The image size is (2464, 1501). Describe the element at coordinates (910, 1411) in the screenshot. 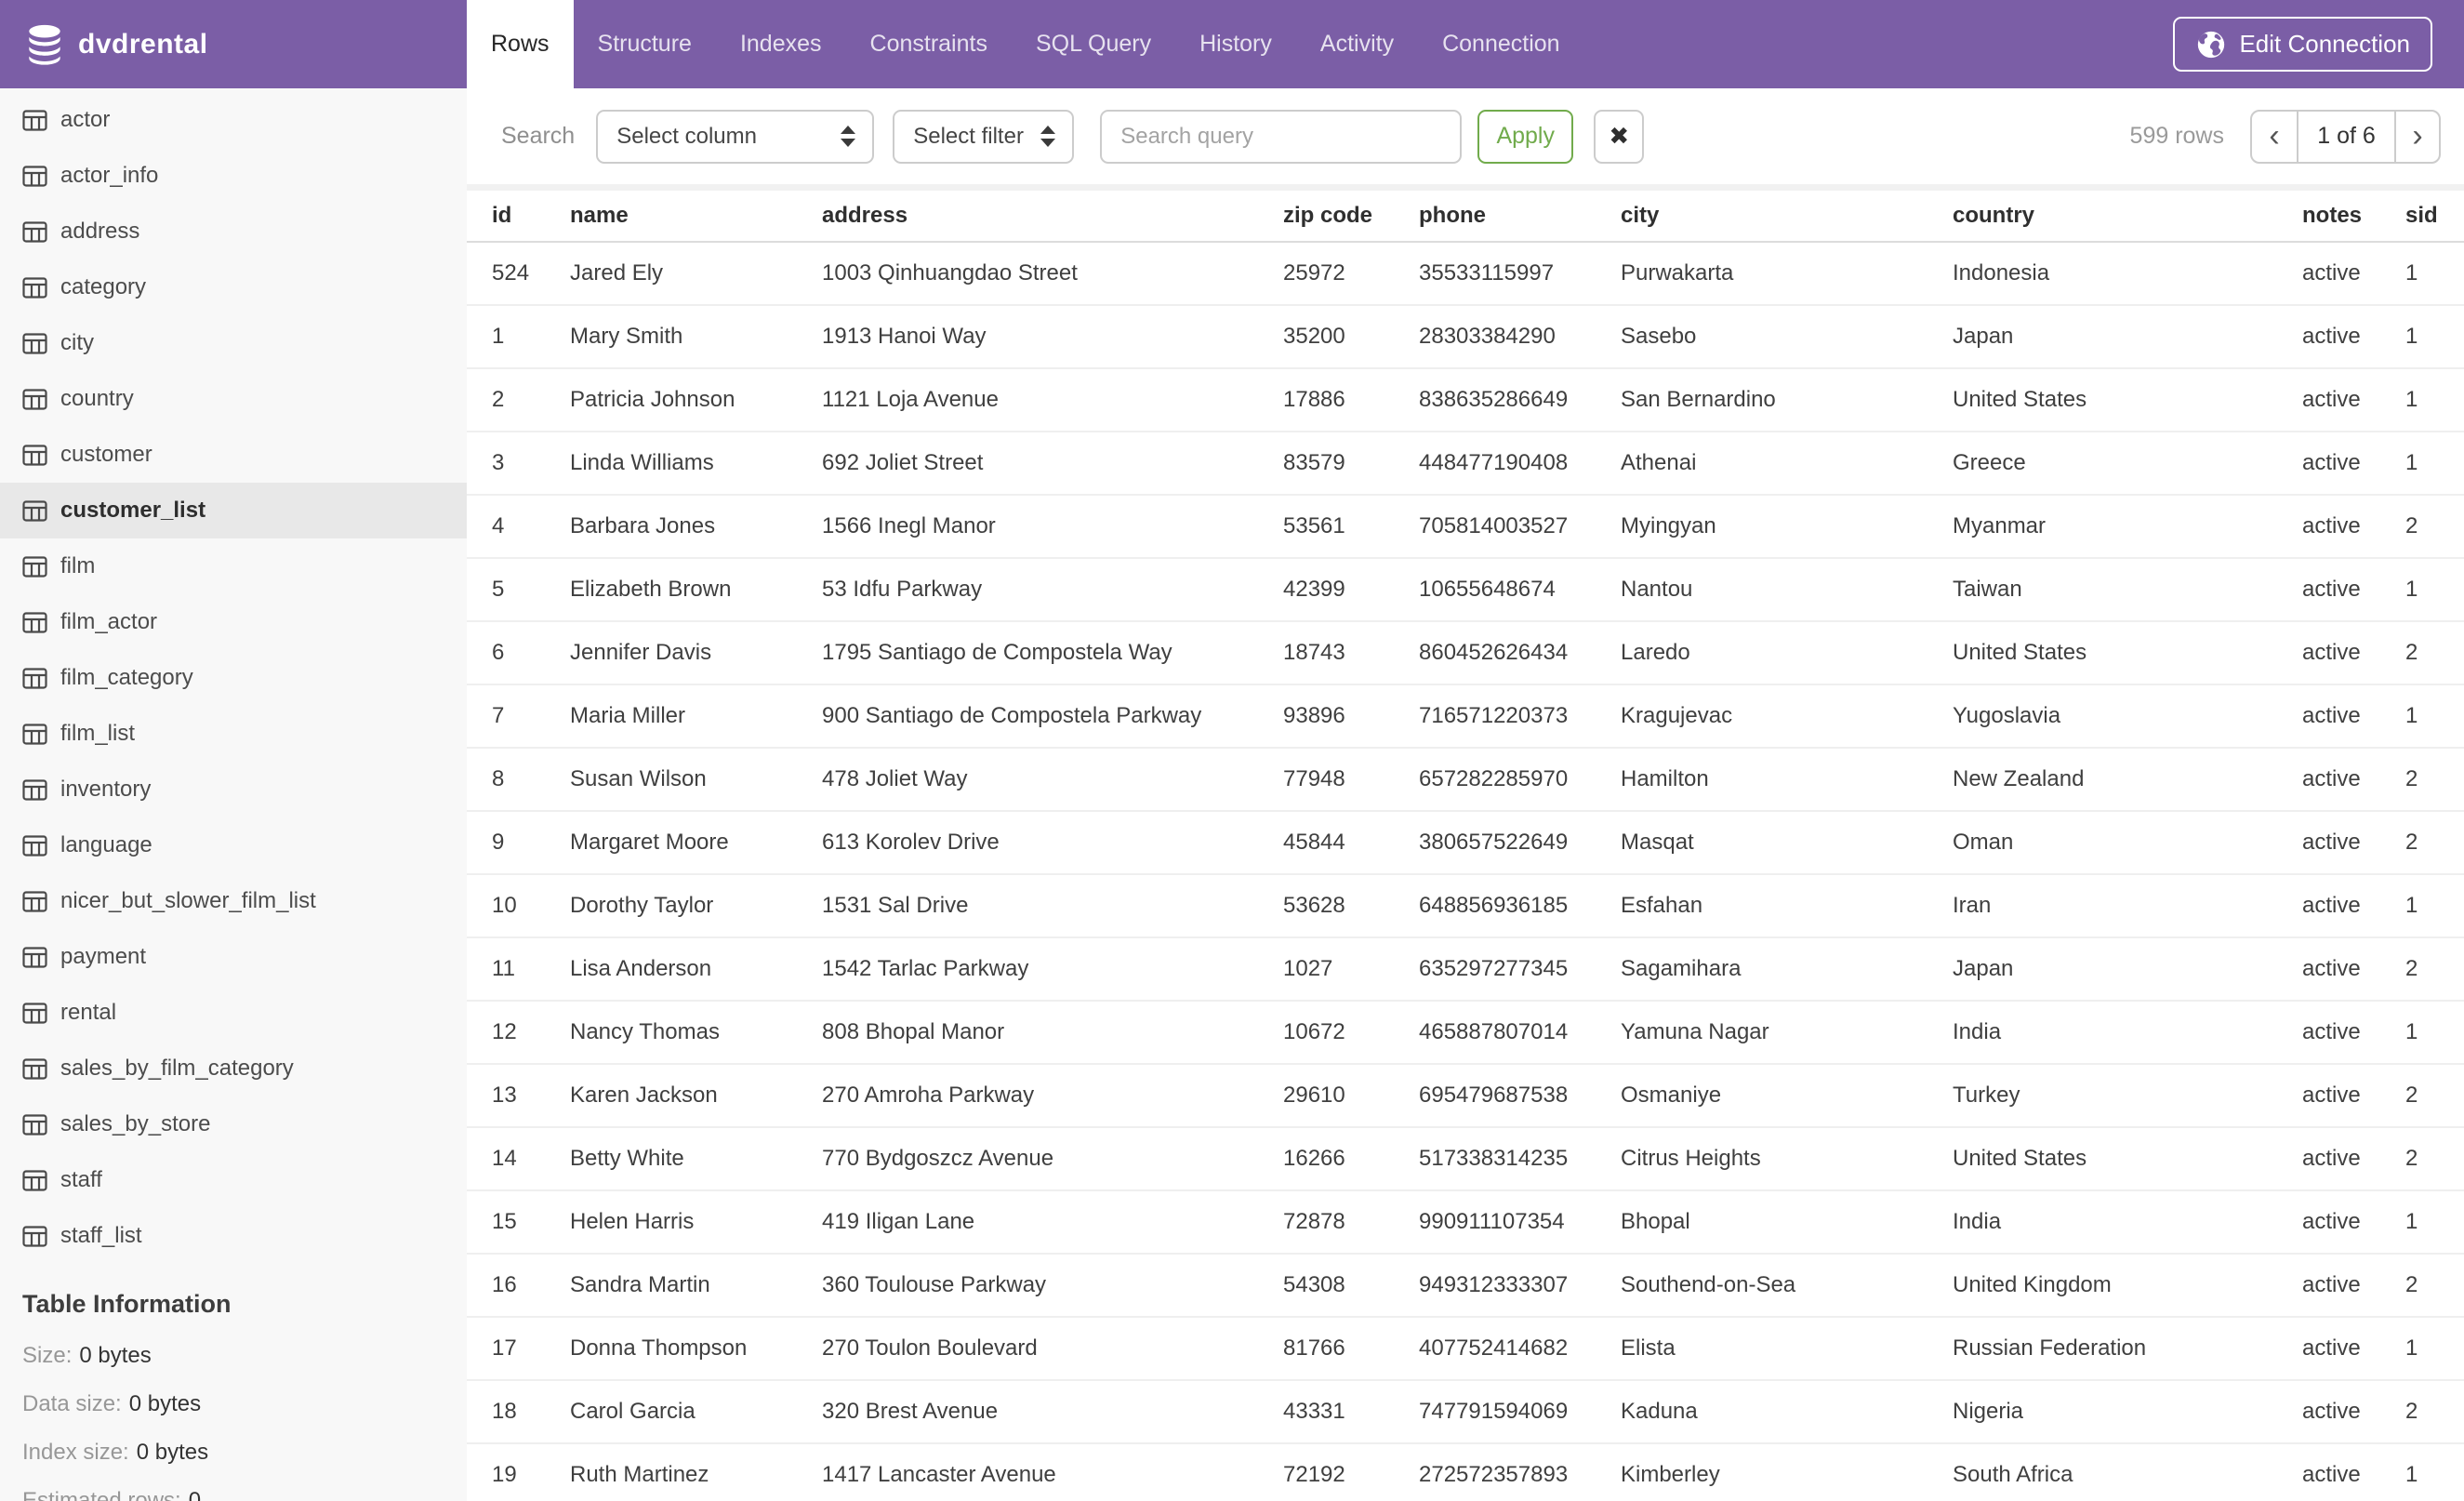

I see `cell-address: 320 Brest Avenue` at that location.